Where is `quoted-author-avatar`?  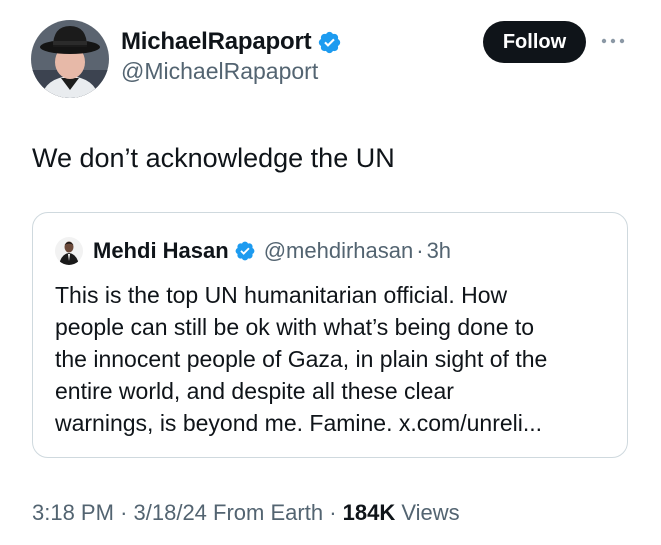 quoted-author-avatar is located at coordinates (69, 251).